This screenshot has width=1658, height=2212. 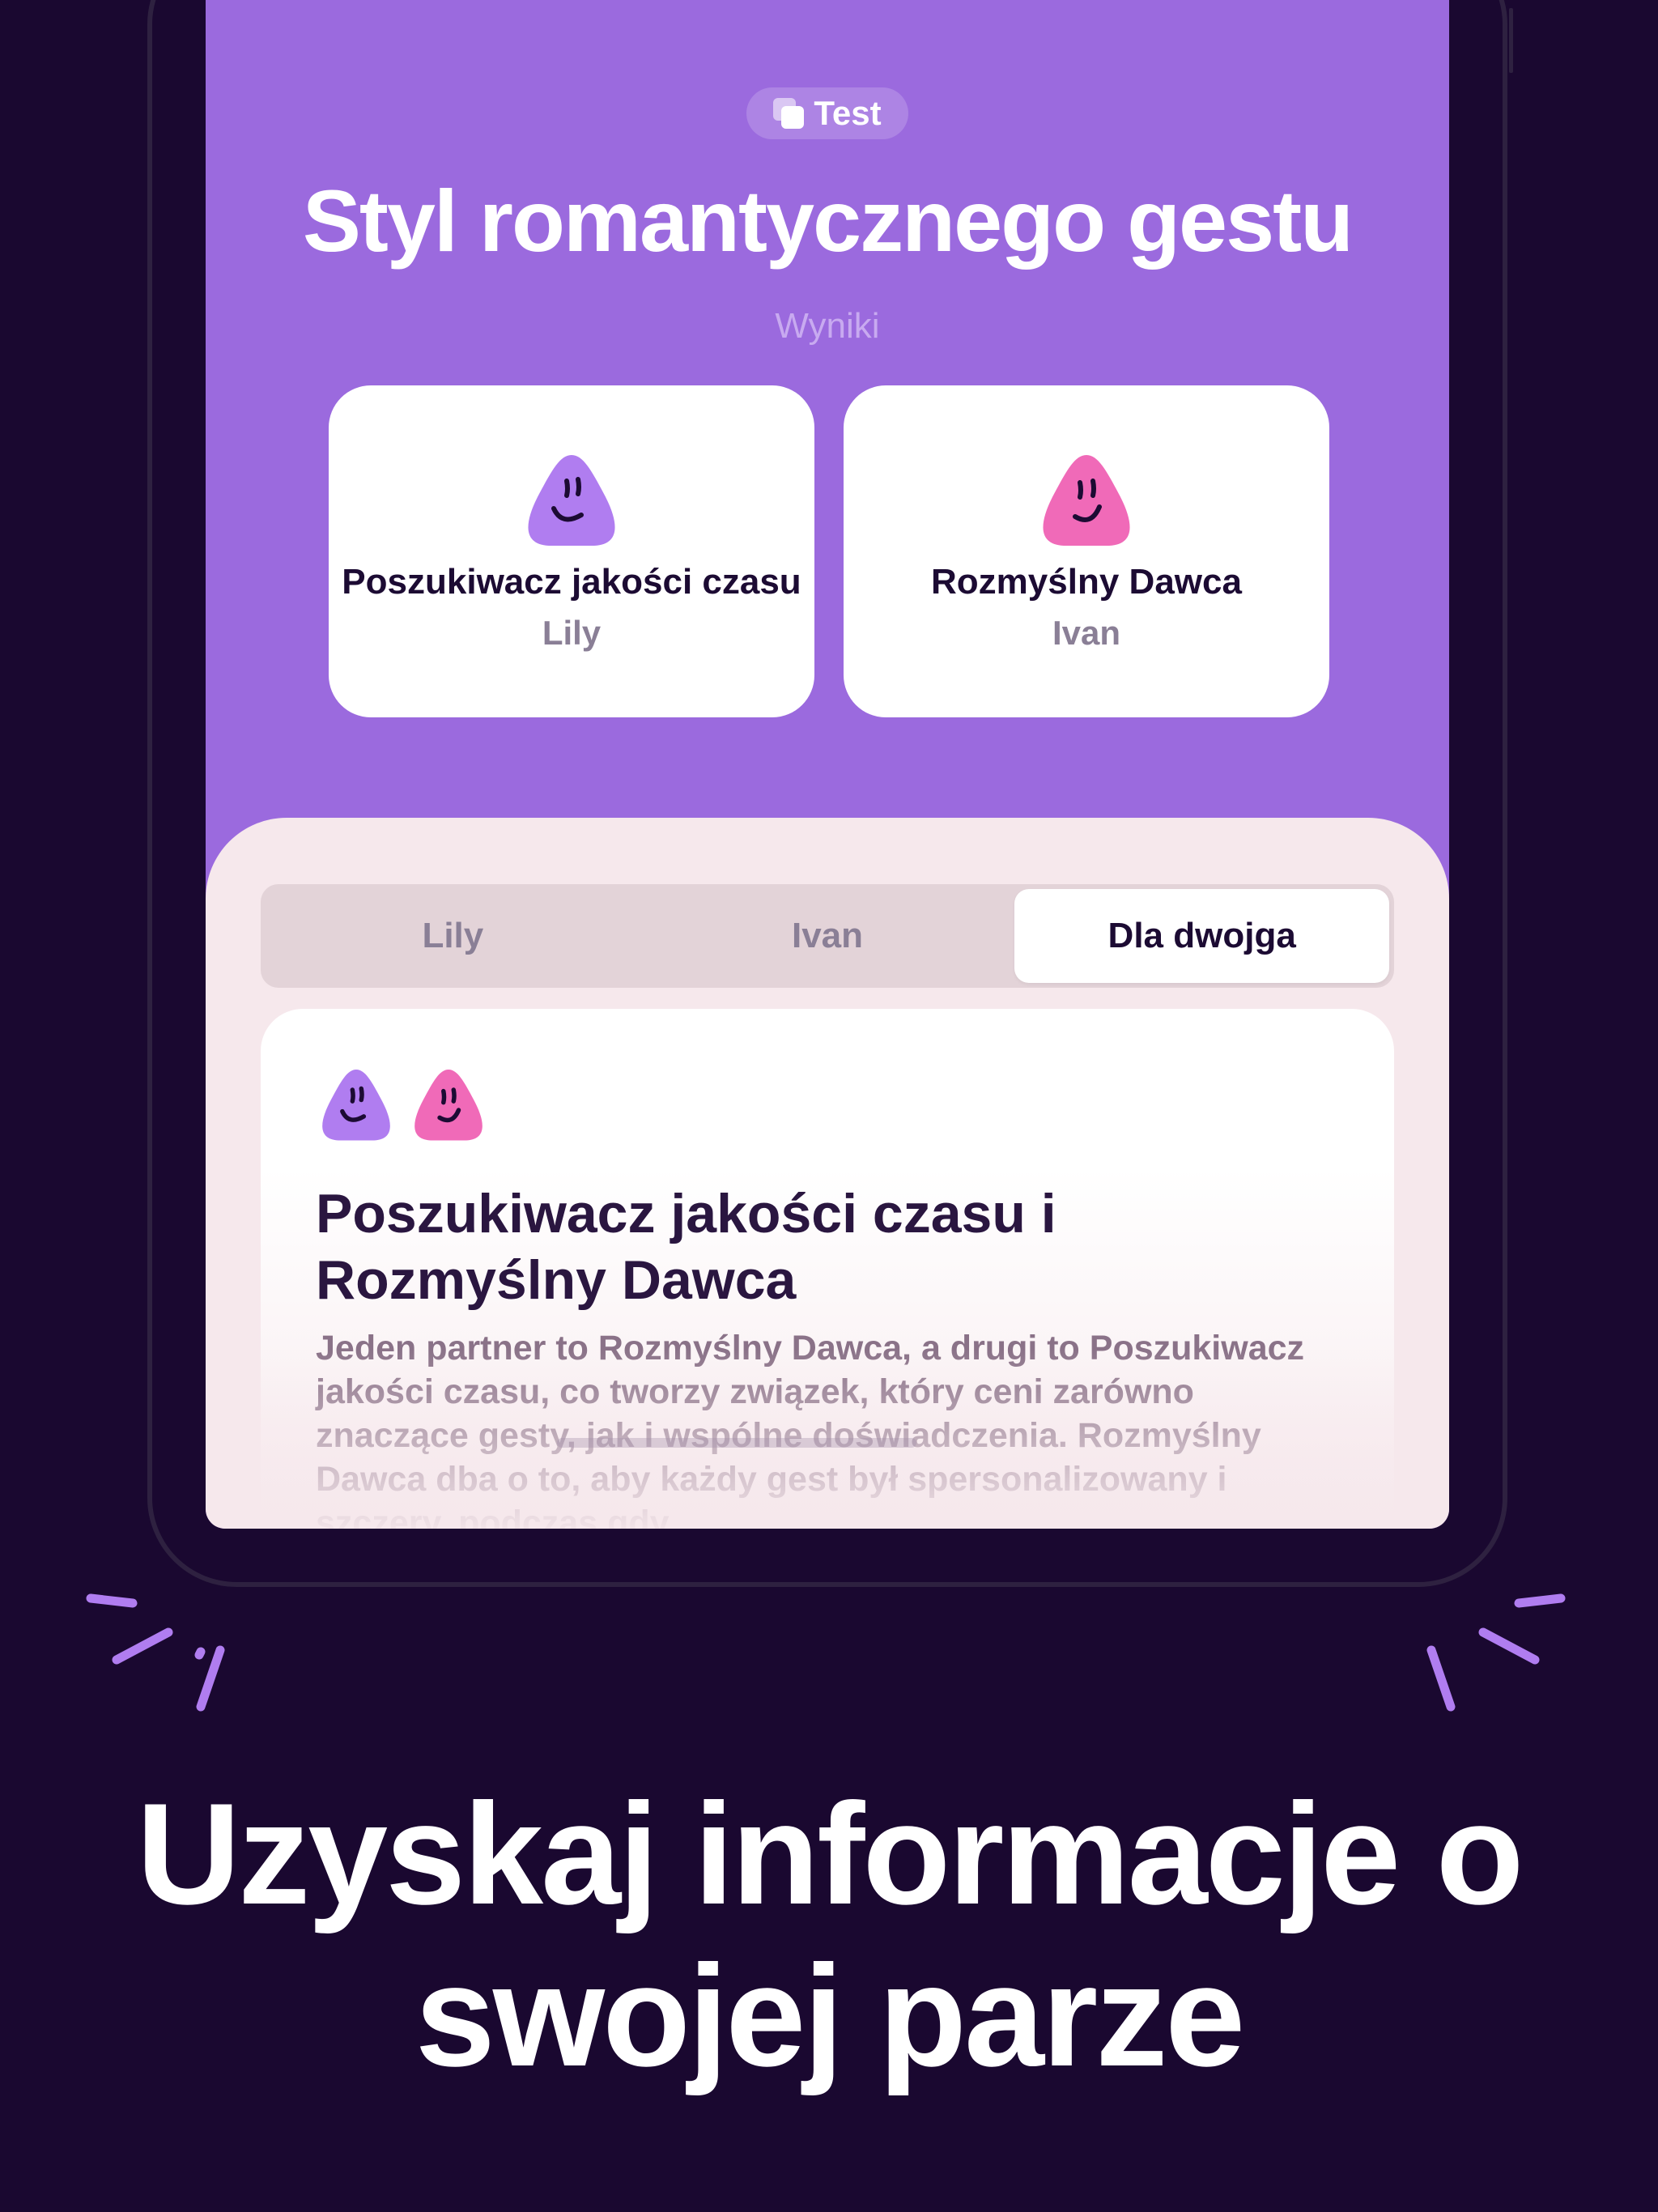 What do you see at coordinates (571, 582) in the screenshot?
I see `result-type-name: Poszukiwacz jakości czasu` at bounding box center [571, 582].